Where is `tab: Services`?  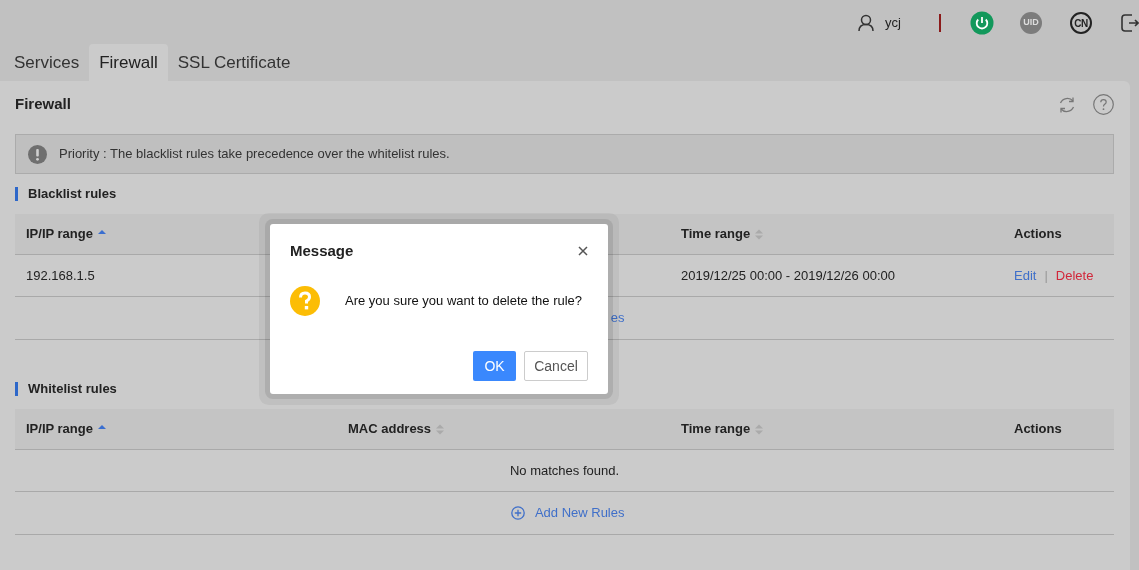
tab: Services is located at coordinates (47, 62).